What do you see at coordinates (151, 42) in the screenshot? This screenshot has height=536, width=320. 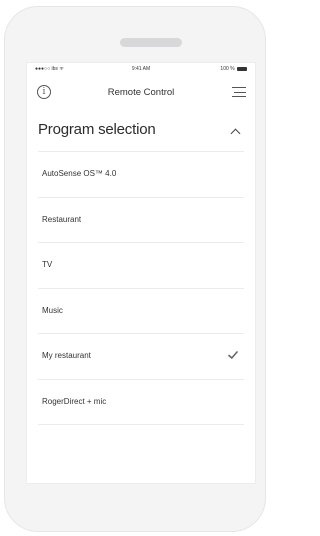 I see `phone-speaker` at bounding box center [151, 42].